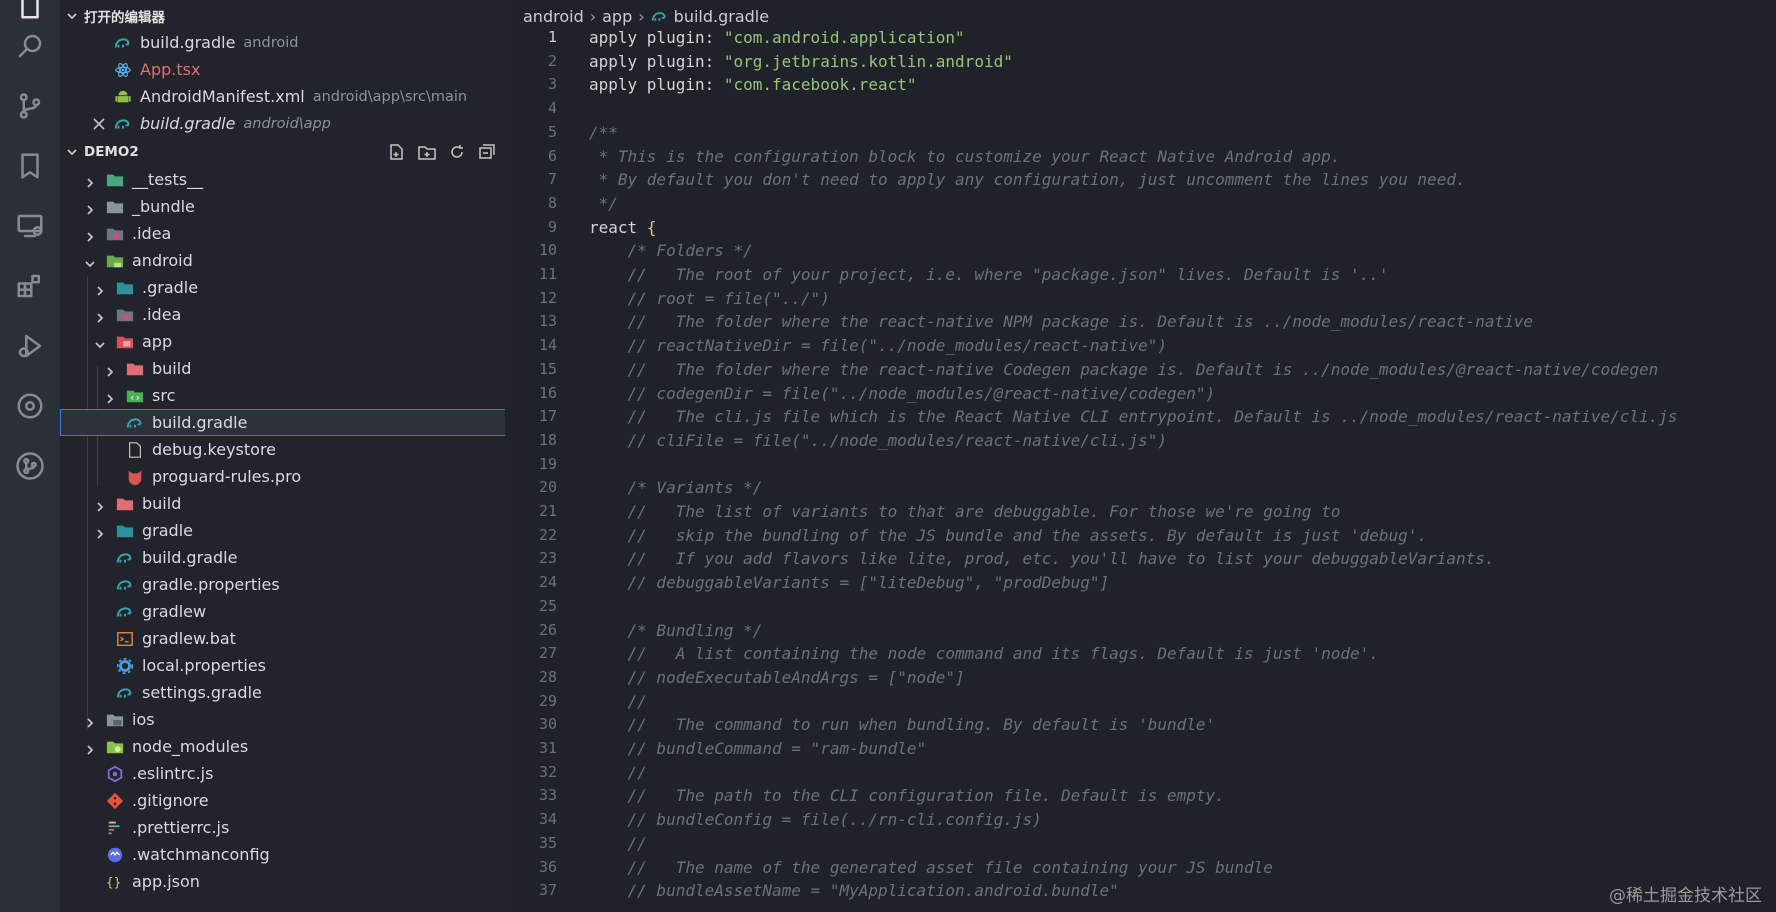  I want to click on code-line: apply plugin: "com.android.application", so click(777, 37).